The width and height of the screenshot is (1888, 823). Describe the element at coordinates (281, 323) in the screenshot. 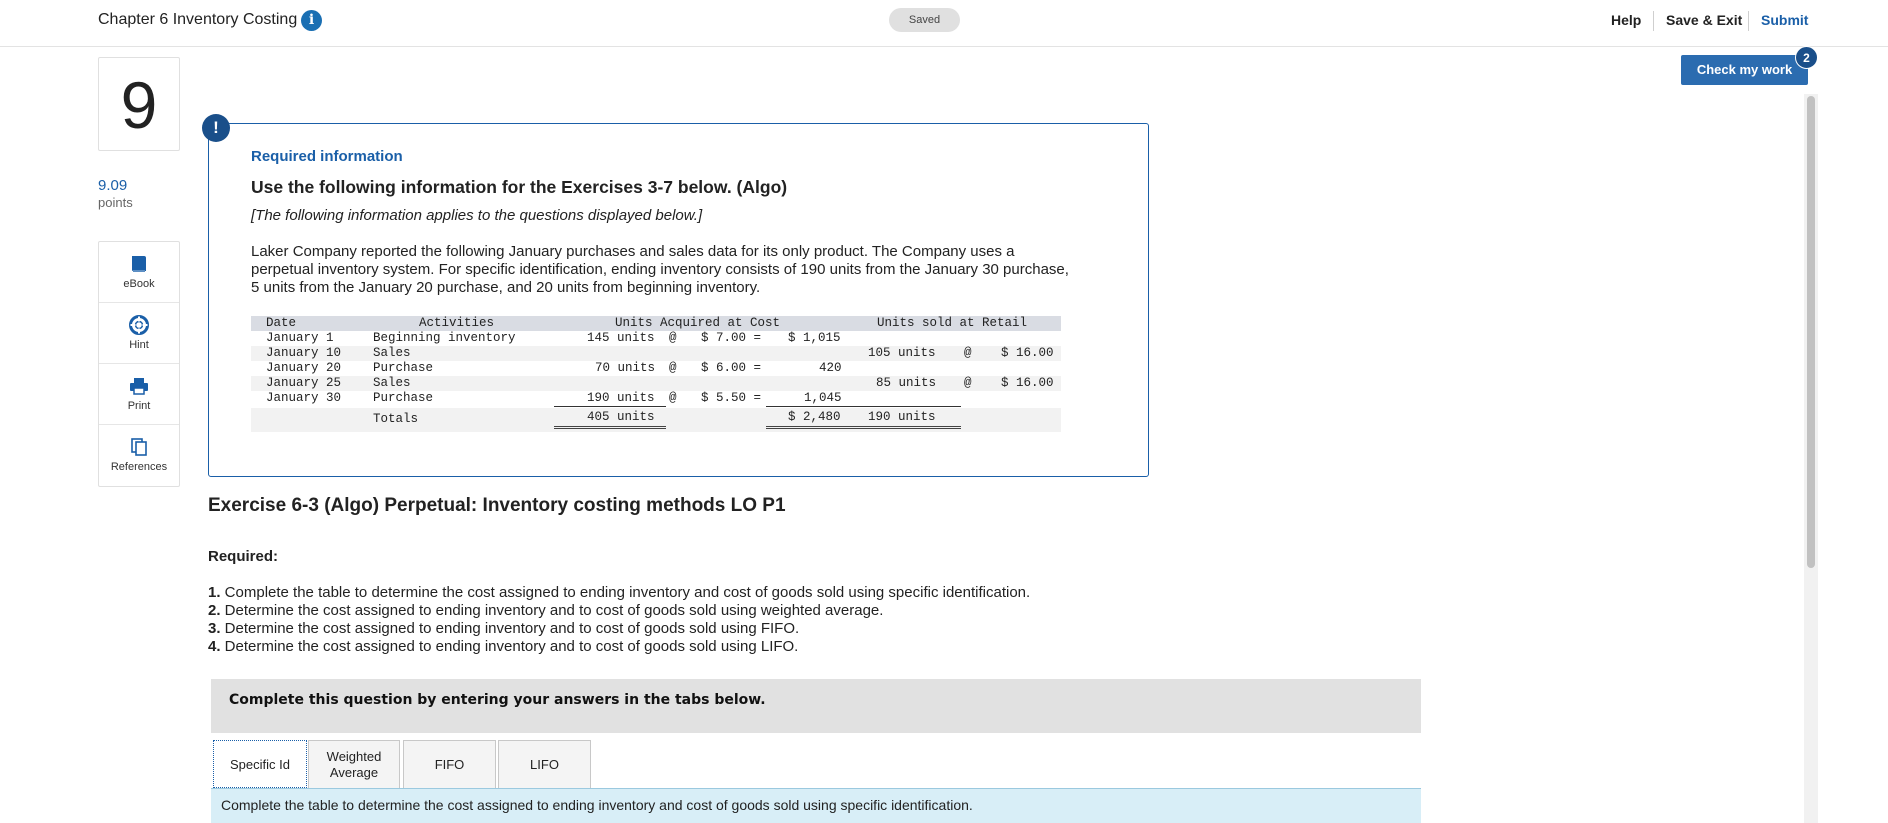

I see `header-date: Date` at that location.